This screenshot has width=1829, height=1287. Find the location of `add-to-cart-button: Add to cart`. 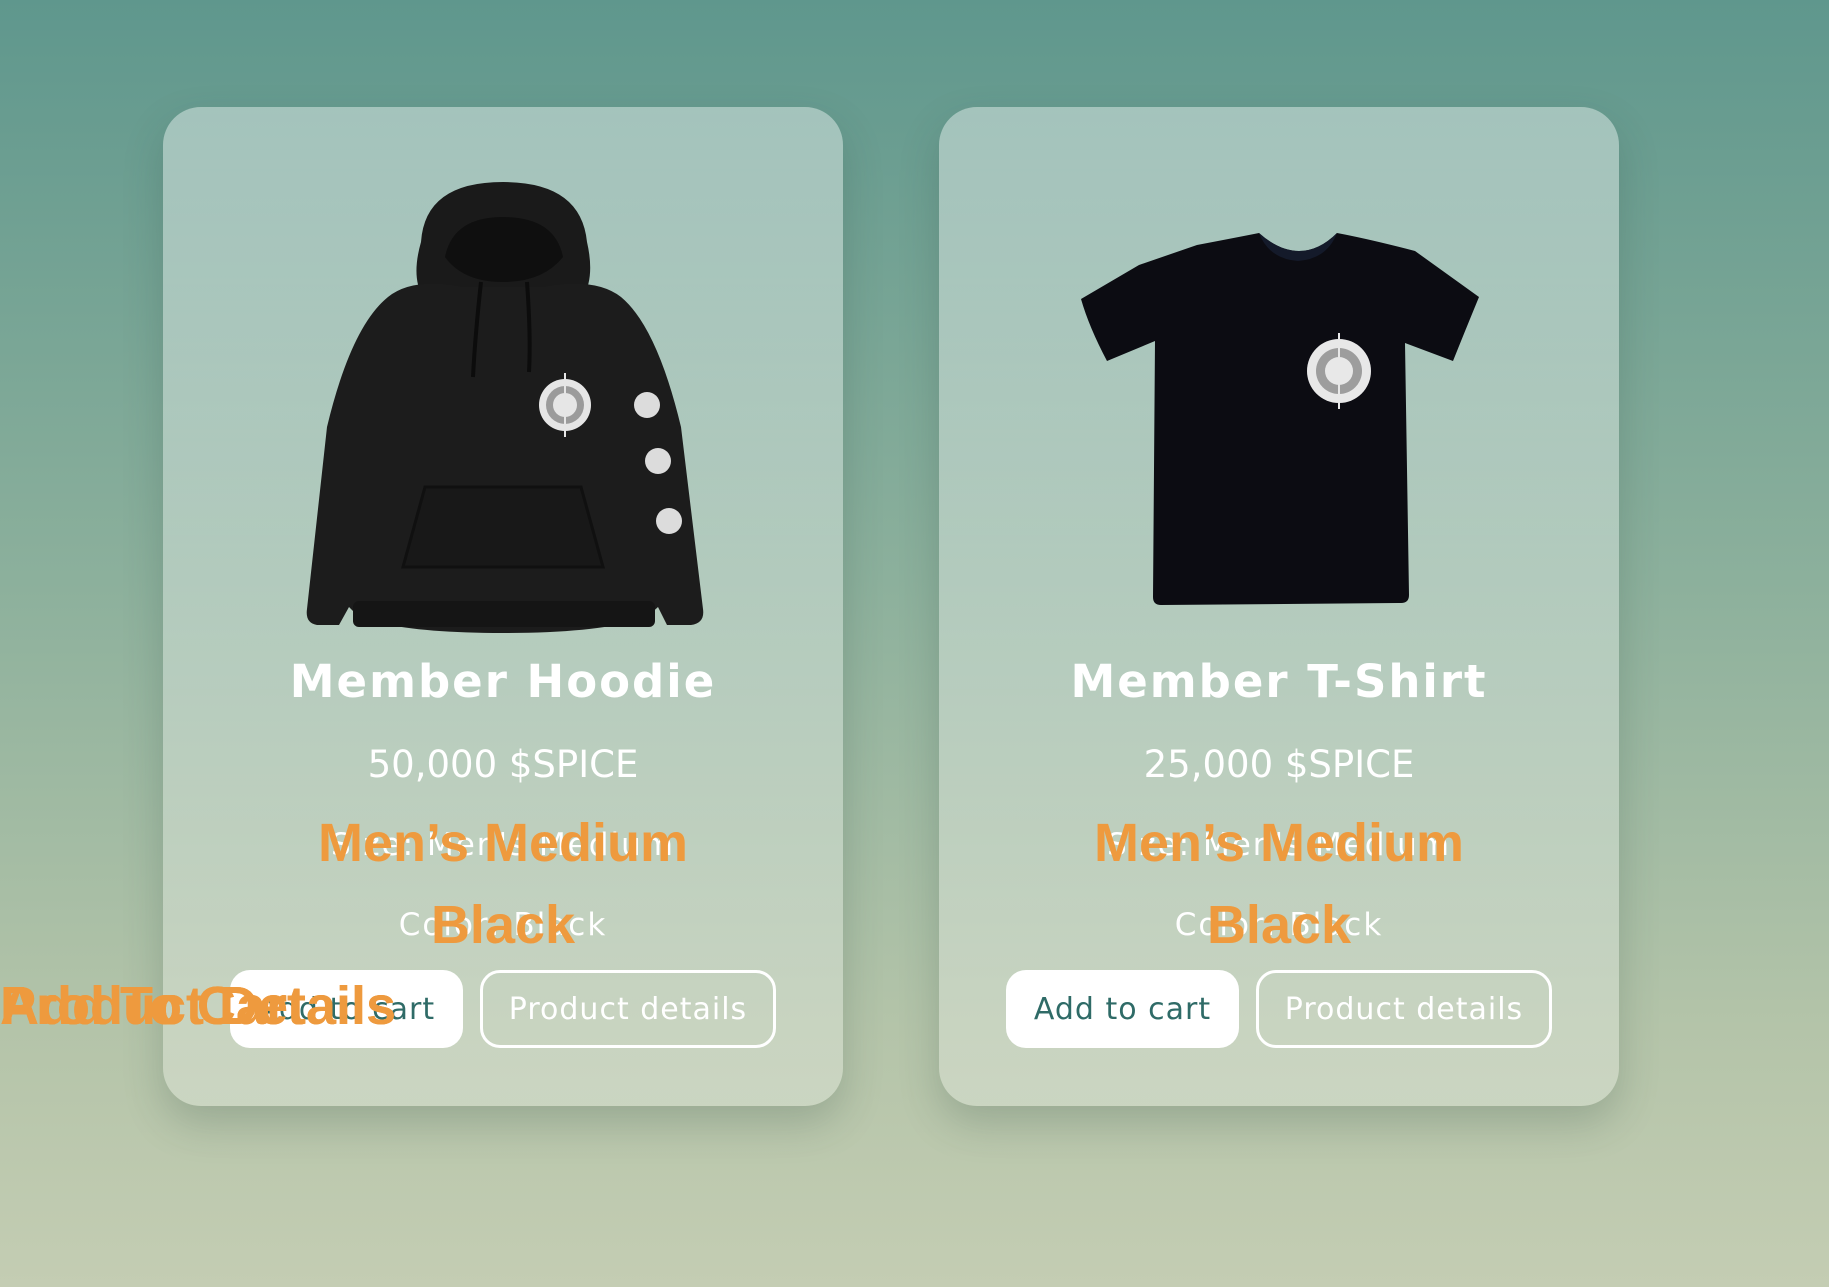

add-to-cart-button: Add to cart is located at coordinates (1122, 1009).